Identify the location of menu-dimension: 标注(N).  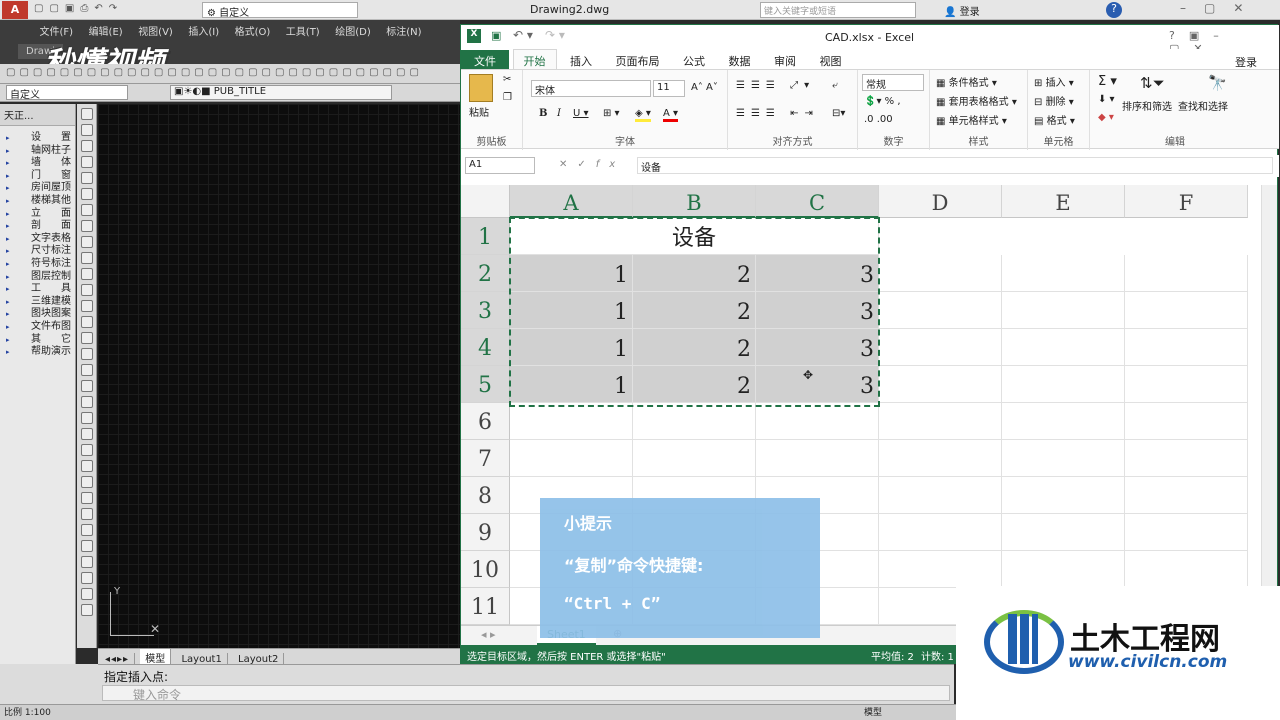
(403, 30).